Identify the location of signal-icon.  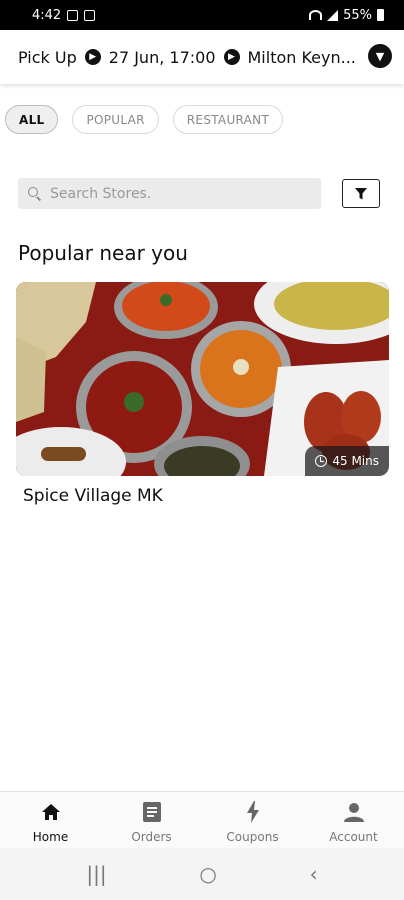
(333, 15).